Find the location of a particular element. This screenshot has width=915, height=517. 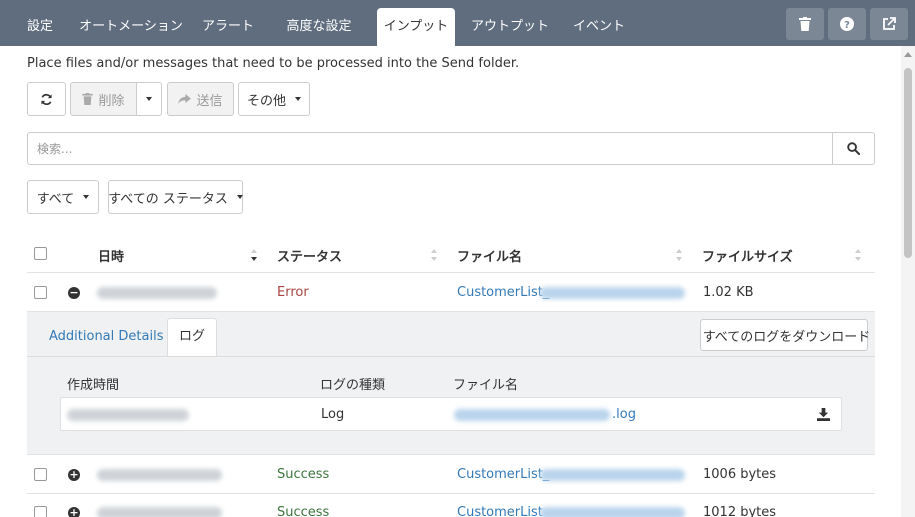

column-header-filename: ファイル名 is located at coordinates (489, 255).